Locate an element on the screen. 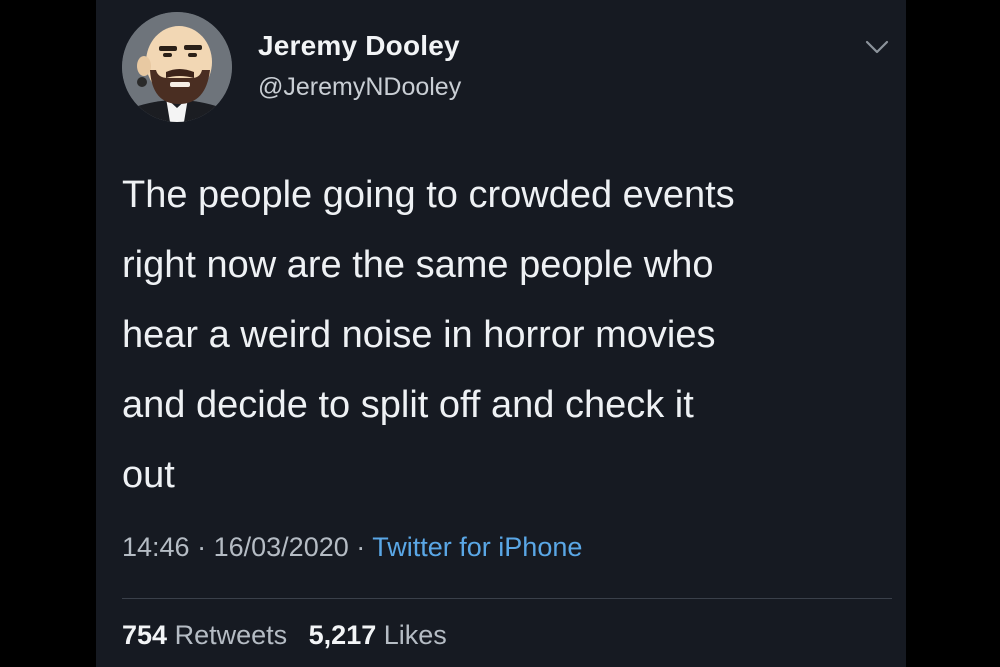 The height and width of the screenshot is (667, 1000). tweet-line: The people going to crowded events is located at coordinates (428, 195).